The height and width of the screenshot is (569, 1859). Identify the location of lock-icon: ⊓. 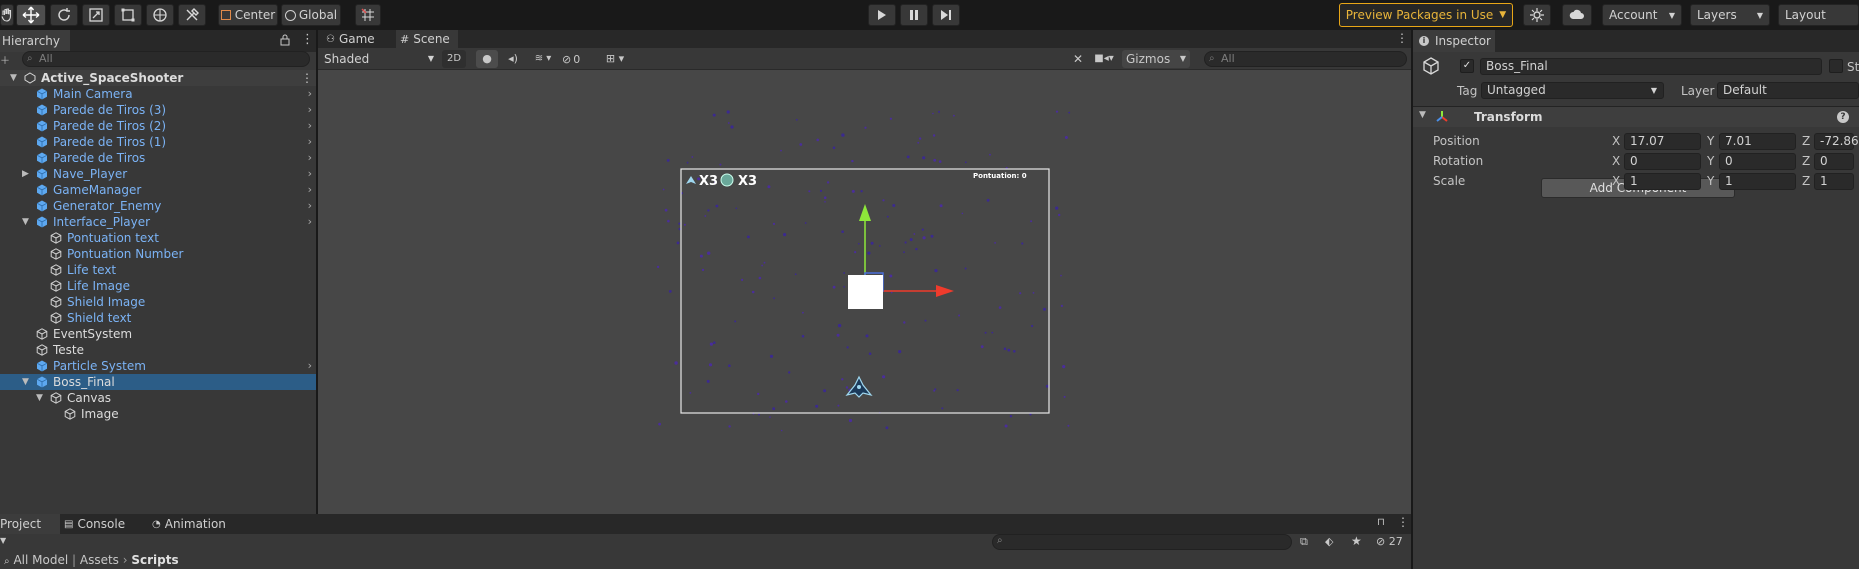
(1381, 522).